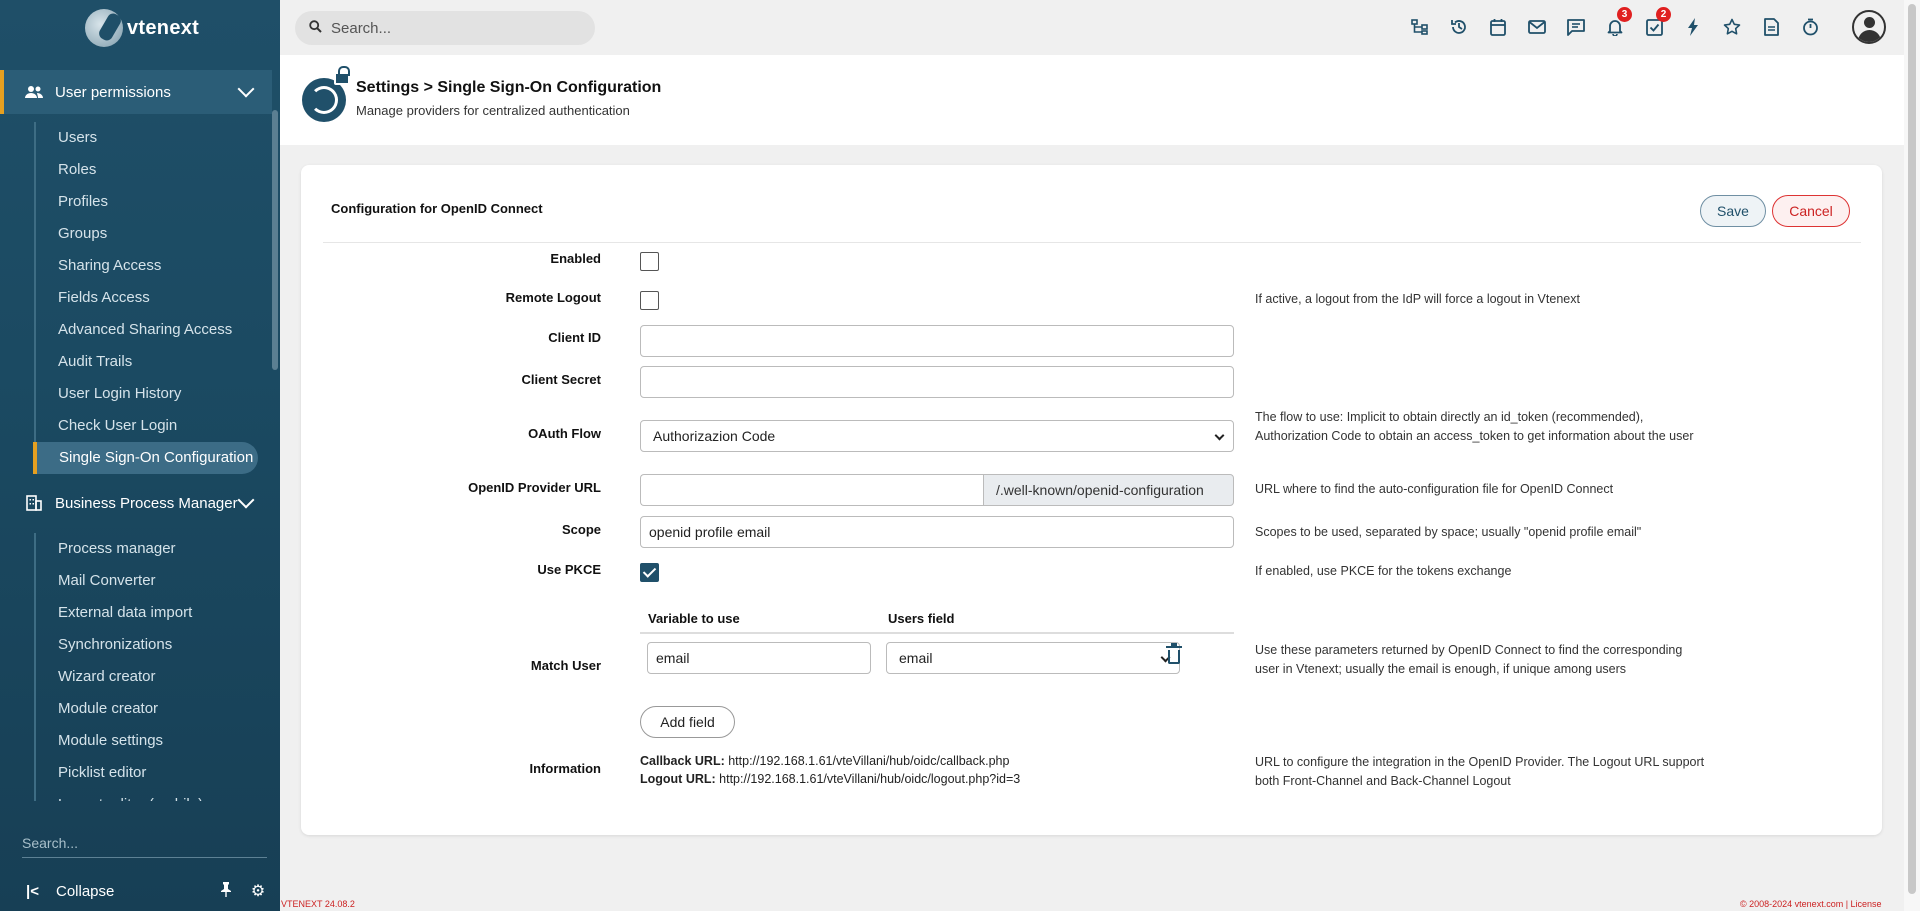  Describe the element at coordinates (759, 658) in the screenshot. I see `match-variable-input` at that location.